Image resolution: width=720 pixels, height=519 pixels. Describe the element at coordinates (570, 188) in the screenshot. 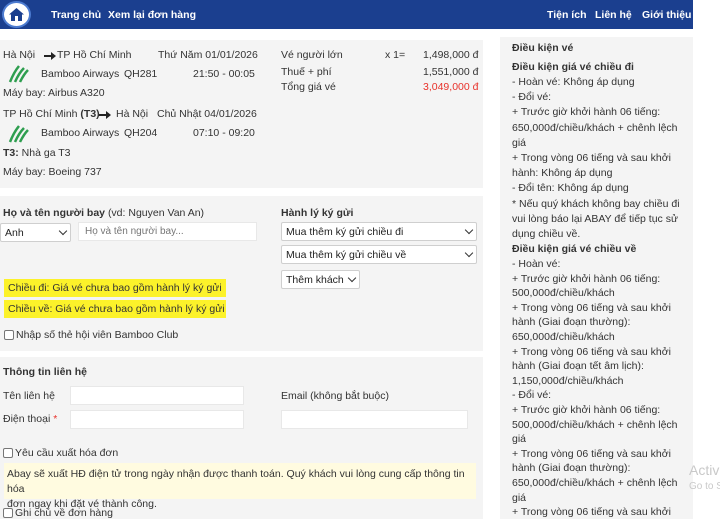

I see `condition-line: - Đổi tên: Không áp dụng` at that location.